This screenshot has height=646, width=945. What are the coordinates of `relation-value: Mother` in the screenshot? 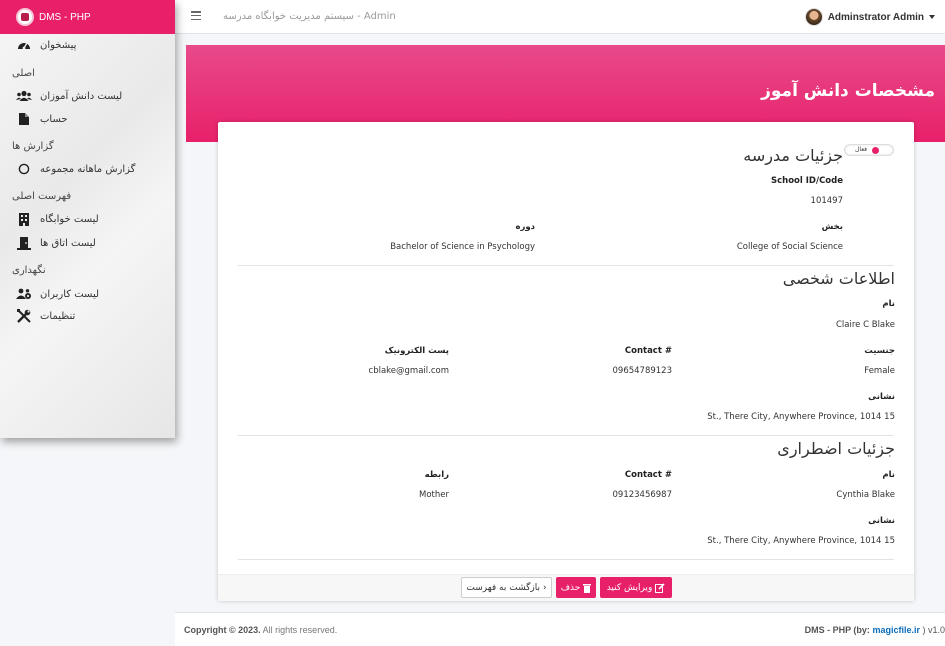 It's located at (434, 495).